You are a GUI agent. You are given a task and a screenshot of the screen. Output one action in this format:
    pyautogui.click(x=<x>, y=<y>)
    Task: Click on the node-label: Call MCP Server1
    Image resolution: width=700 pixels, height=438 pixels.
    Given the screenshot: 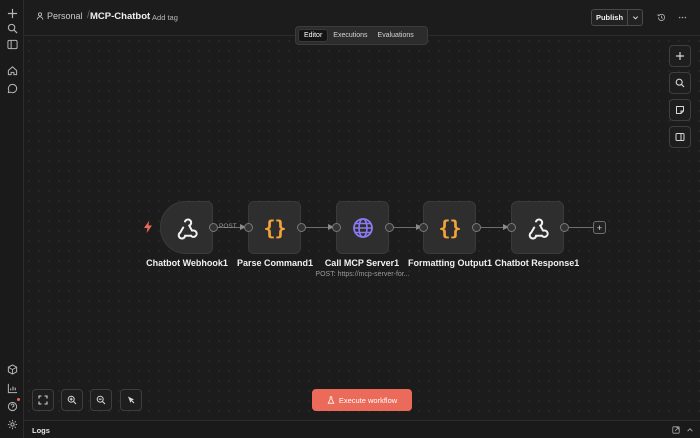 What is the action you would take?
    pyautogui.click(x=362, y=263)
    